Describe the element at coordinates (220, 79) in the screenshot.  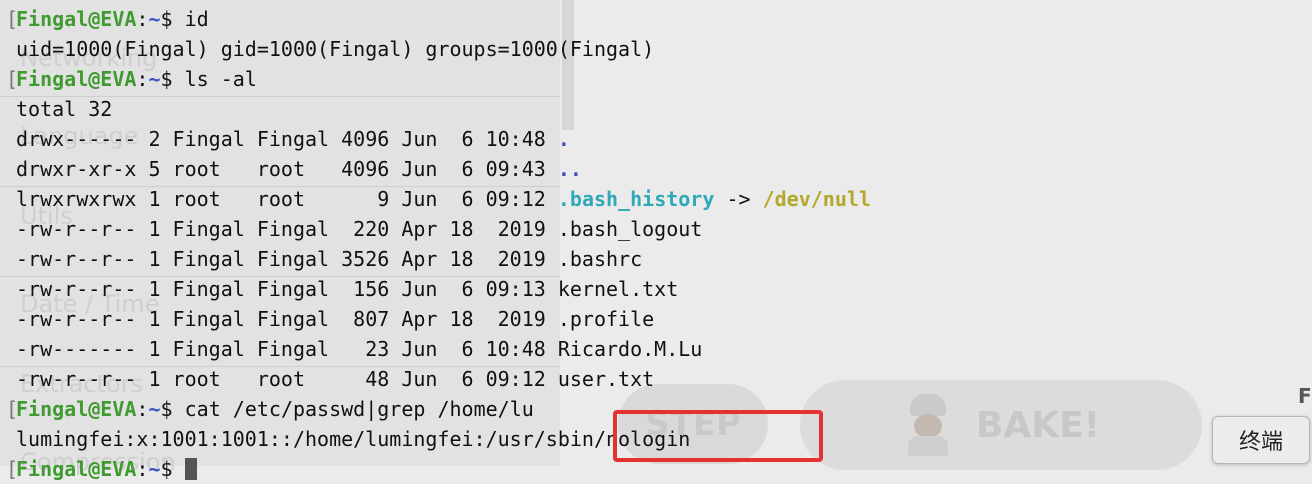
I see `command-text: ls -al` at that location.